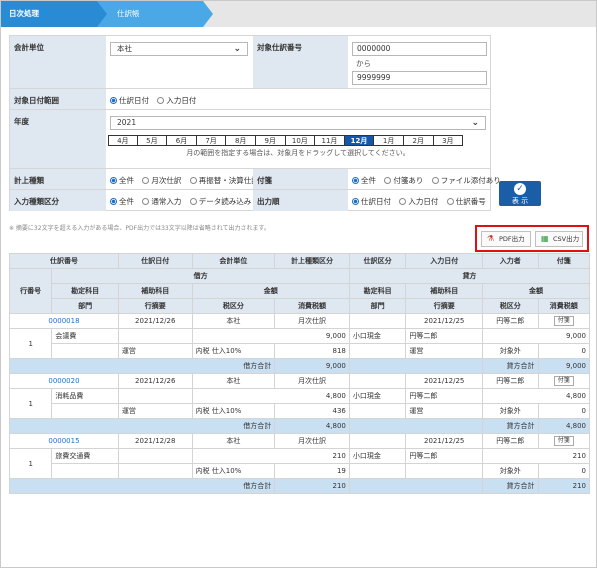  I want to click on month-11: 2月, so click(418, 140).